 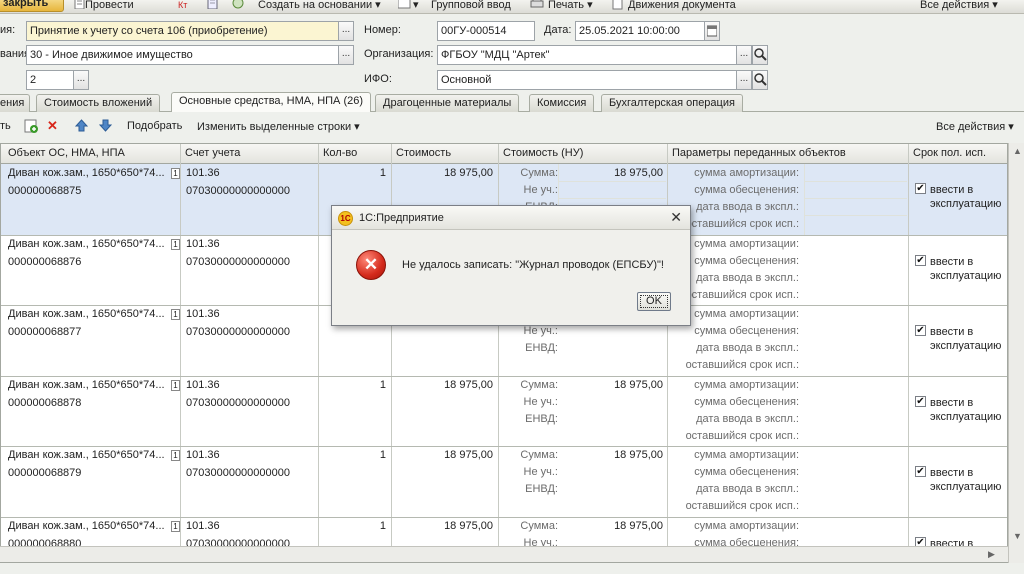 What do you see at coordinates (382, 30) in the screenshot?
I see `number-label: Номер:` at bounding box center [382, 30].